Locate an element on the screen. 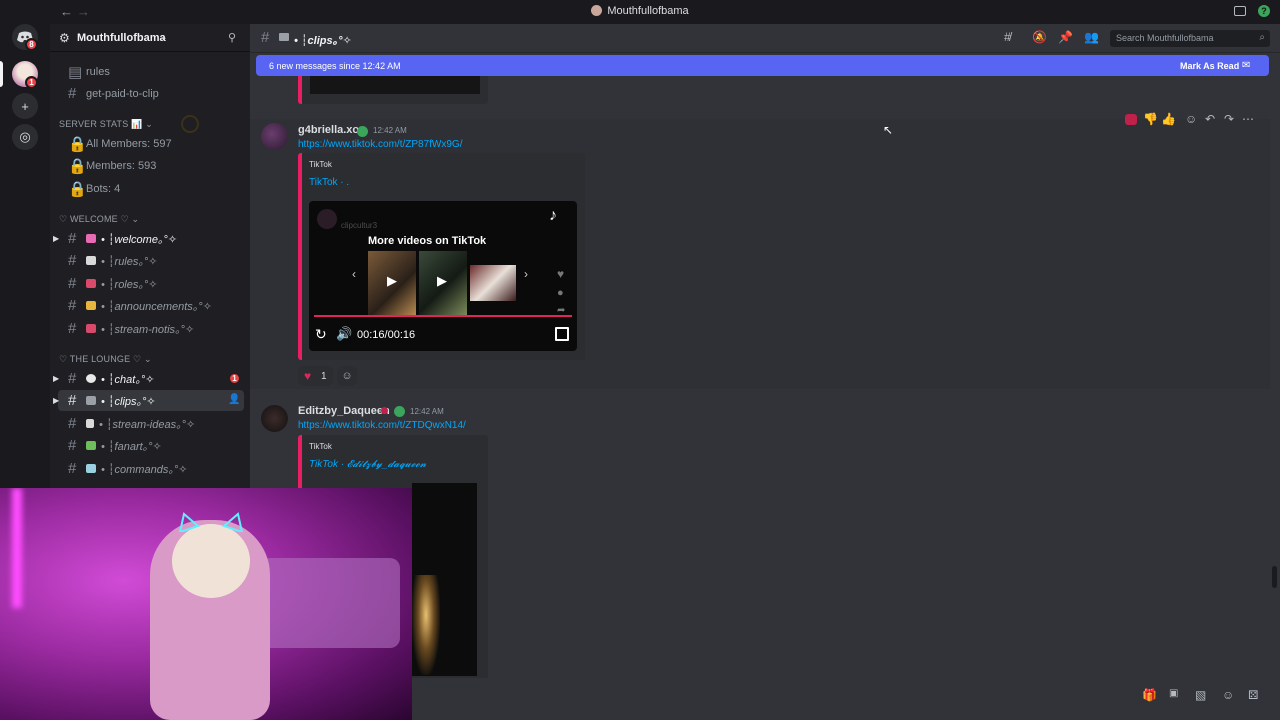  channel-commands: # • ┆commands｡°✧ is located at coordinates (151, 468).